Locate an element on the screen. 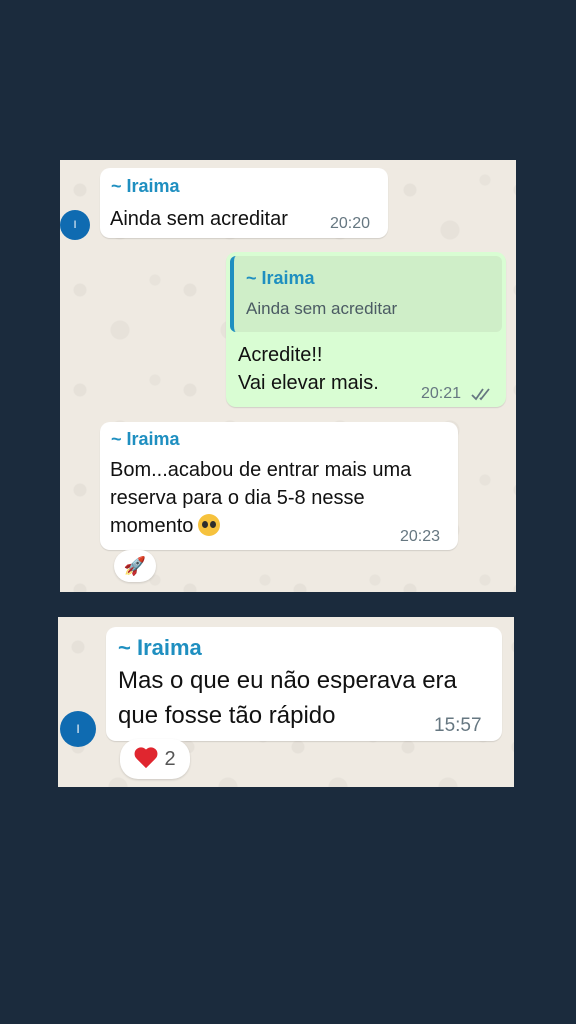 This screenshot has height=1024, width=576. rocket-emoji: 🚀 is located at coordinates (135, 565).